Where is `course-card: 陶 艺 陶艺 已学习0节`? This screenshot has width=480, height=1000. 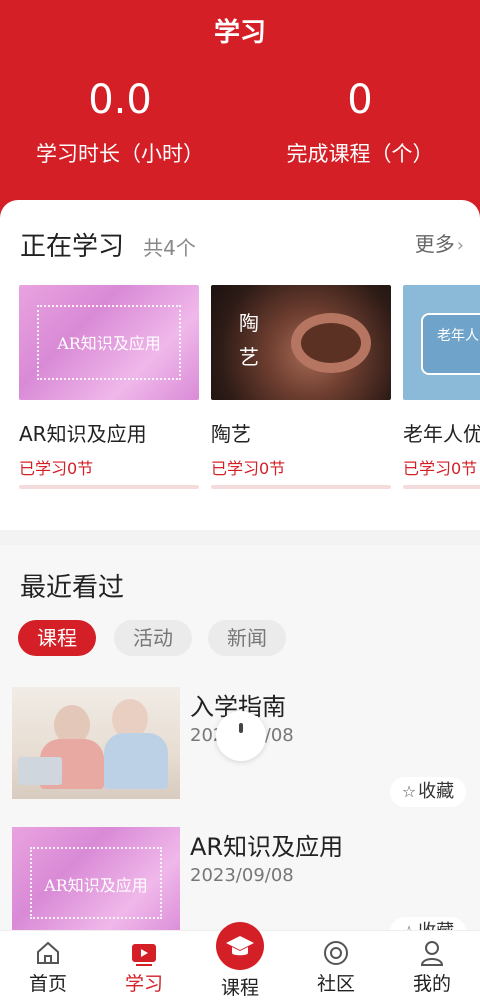
course-card: 陶 艺 陶艺 已学习0节 is located at coordinates (301, 387).